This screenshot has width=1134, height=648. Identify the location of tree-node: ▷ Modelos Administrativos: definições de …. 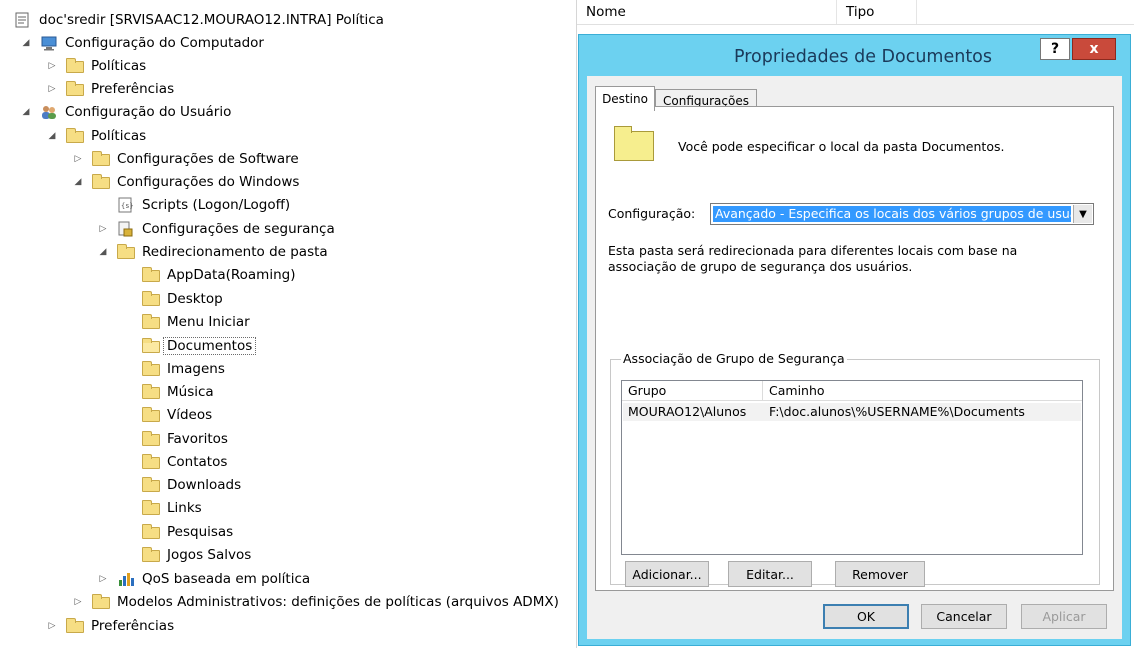
(315, 602).